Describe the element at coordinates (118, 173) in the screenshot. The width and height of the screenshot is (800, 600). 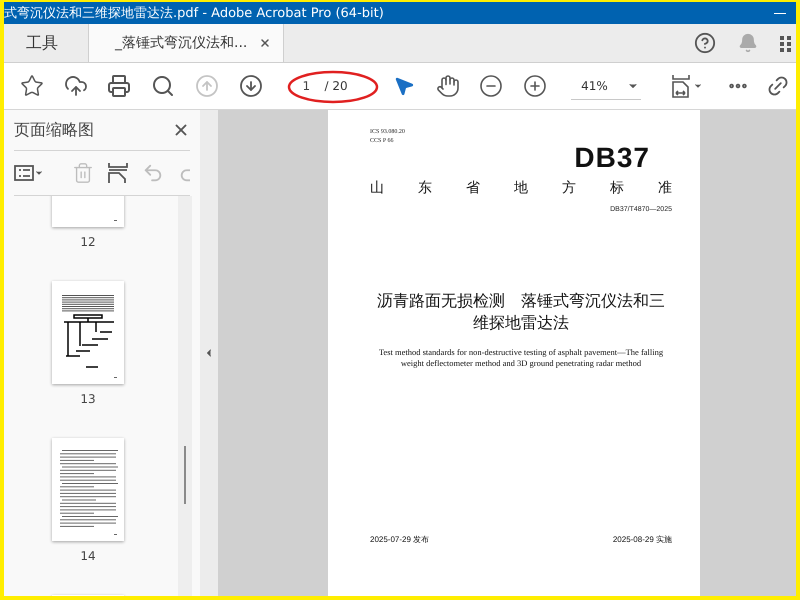
I see `insert-page-icon` at that location.